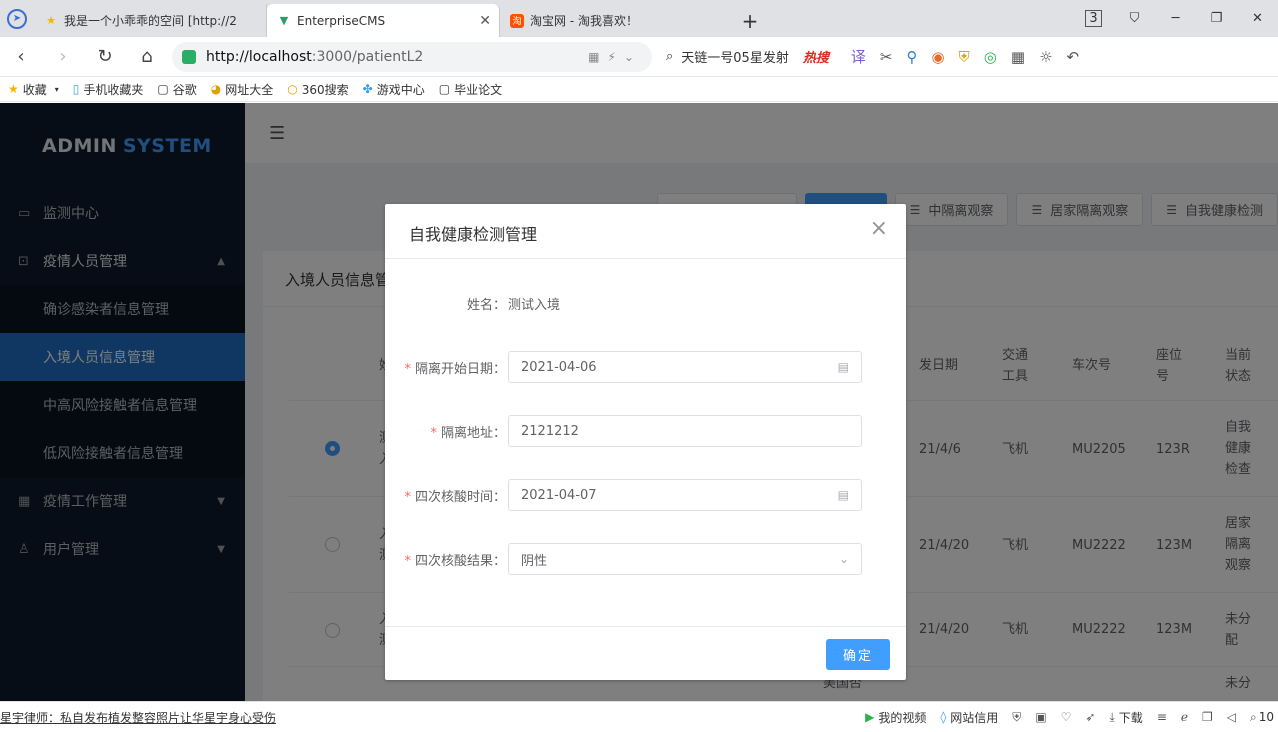  I want to click on browser-tab-2: ▼ EnterpriseCMS ✕, so click(383, 20).